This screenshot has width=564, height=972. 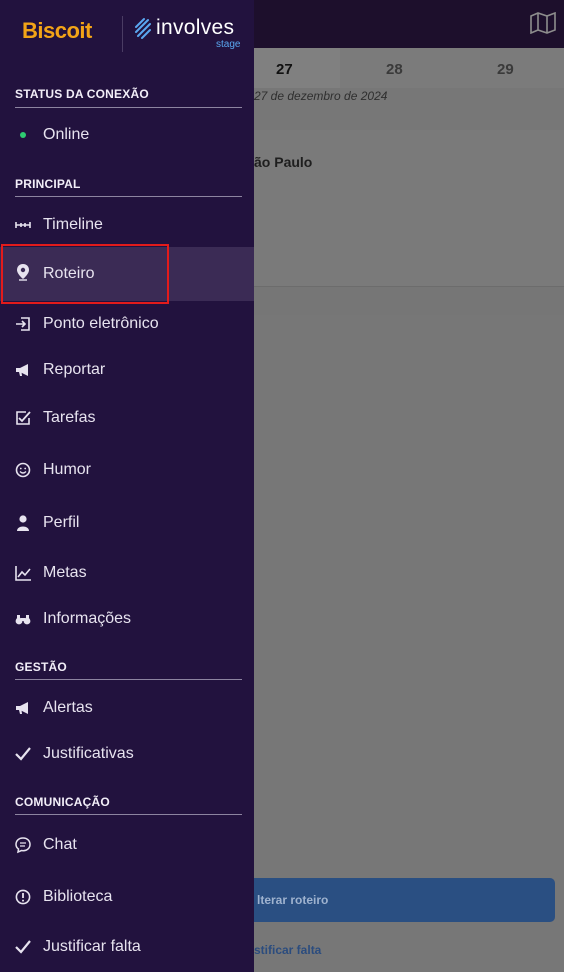 I want to click on roteiro-highlight-box, so click(x=85, y=274).